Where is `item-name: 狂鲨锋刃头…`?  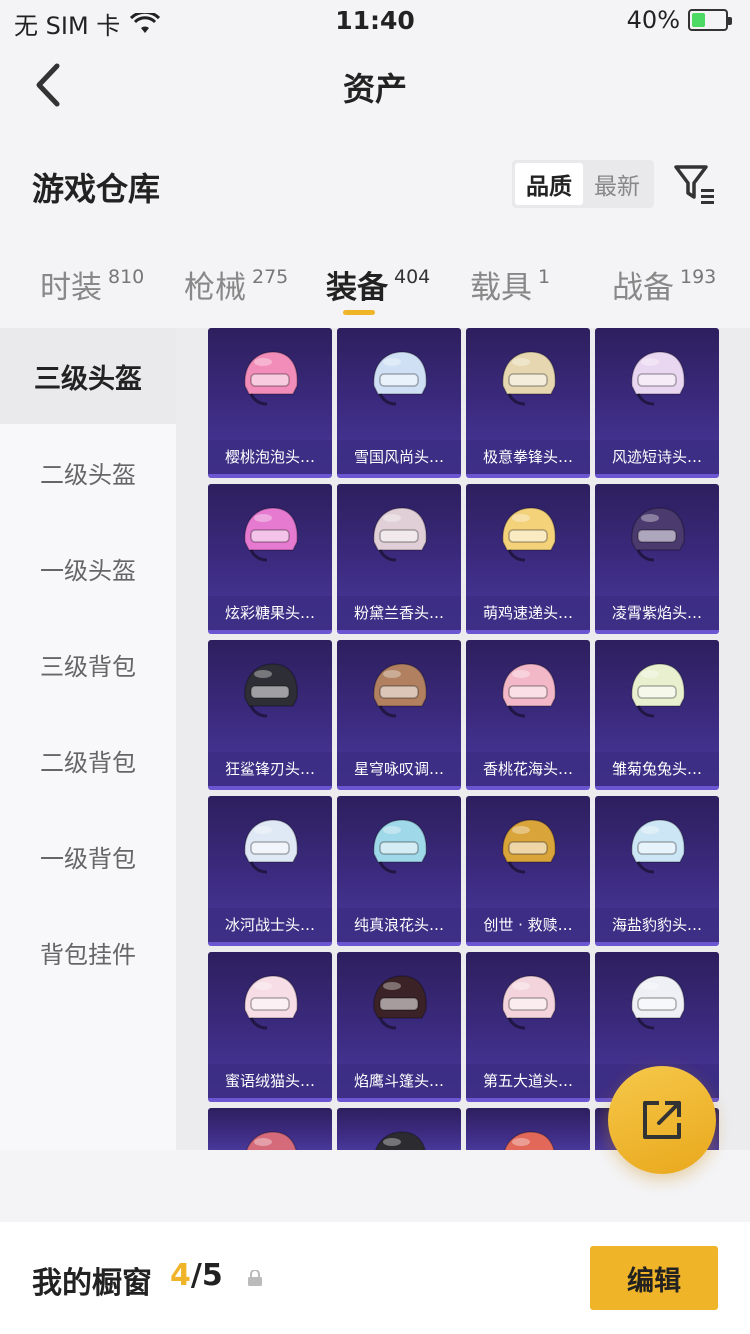
item-name: 狂鲨锋刃头… is located at coordinates (270, 769).